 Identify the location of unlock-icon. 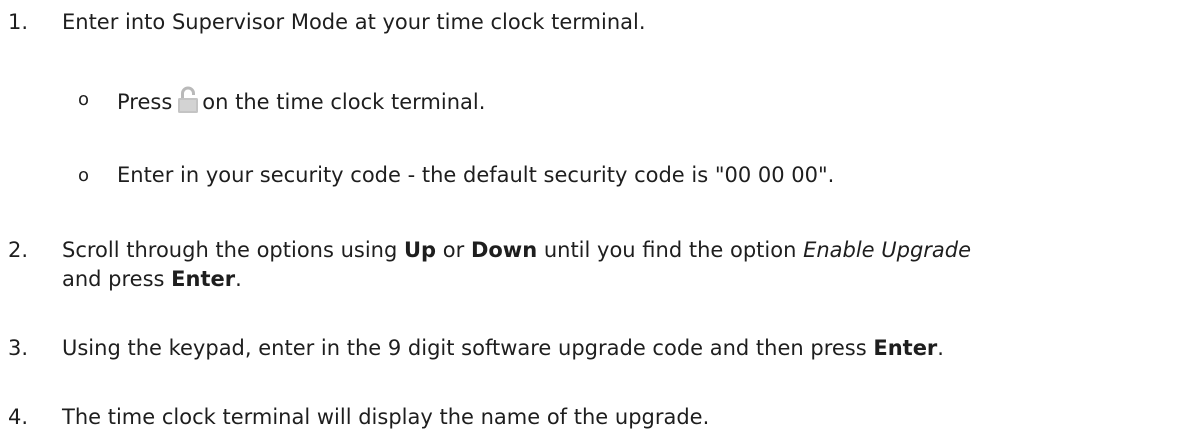
(188, 100).